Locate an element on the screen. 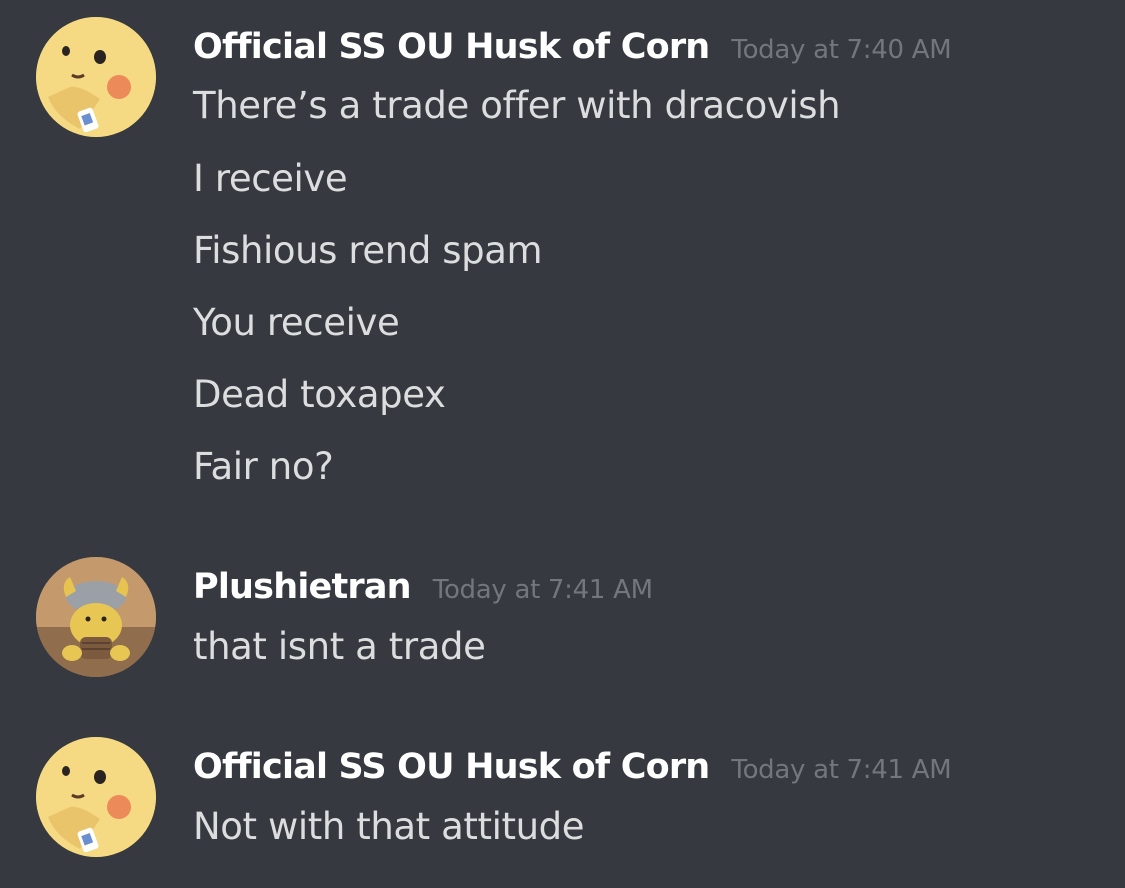 This screenshot has width=1125, height=888. plush-avatar-icon is located at coordinates (96, 617).